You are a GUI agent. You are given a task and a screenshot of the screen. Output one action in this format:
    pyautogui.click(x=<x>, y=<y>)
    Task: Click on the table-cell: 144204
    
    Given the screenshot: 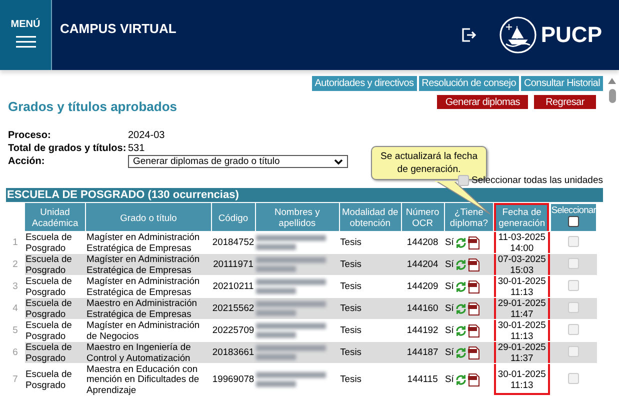 What is the action you would take?
    pyautogui.click(x=422, y=265)
    